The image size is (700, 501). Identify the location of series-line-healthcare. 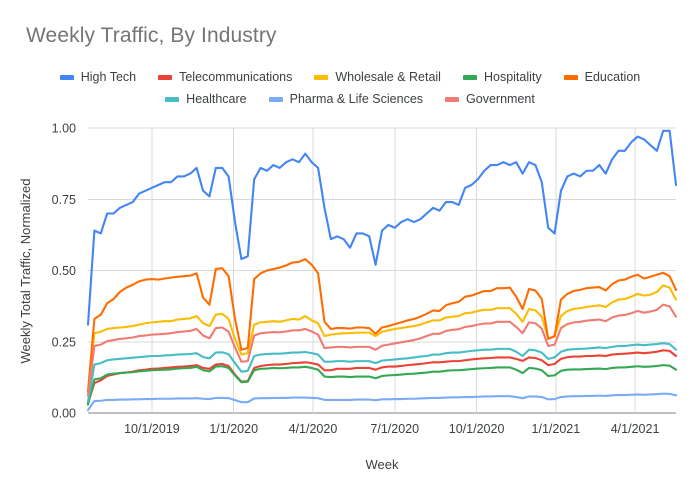
(382, 372).